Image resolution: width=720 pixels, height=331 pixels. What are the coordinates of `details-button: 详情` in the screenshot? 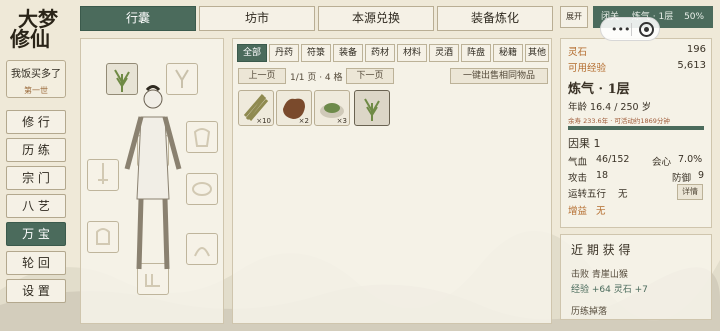 It's located at (690, 192).